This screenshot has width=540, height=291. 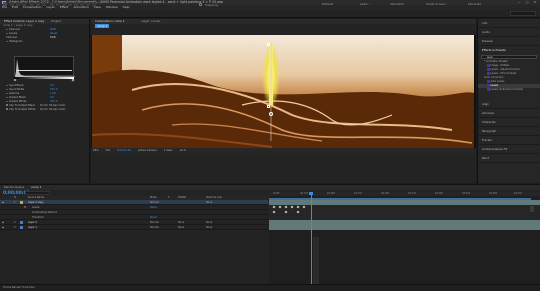 I want to click on timeline-search-input, so click(x=37, y=193).